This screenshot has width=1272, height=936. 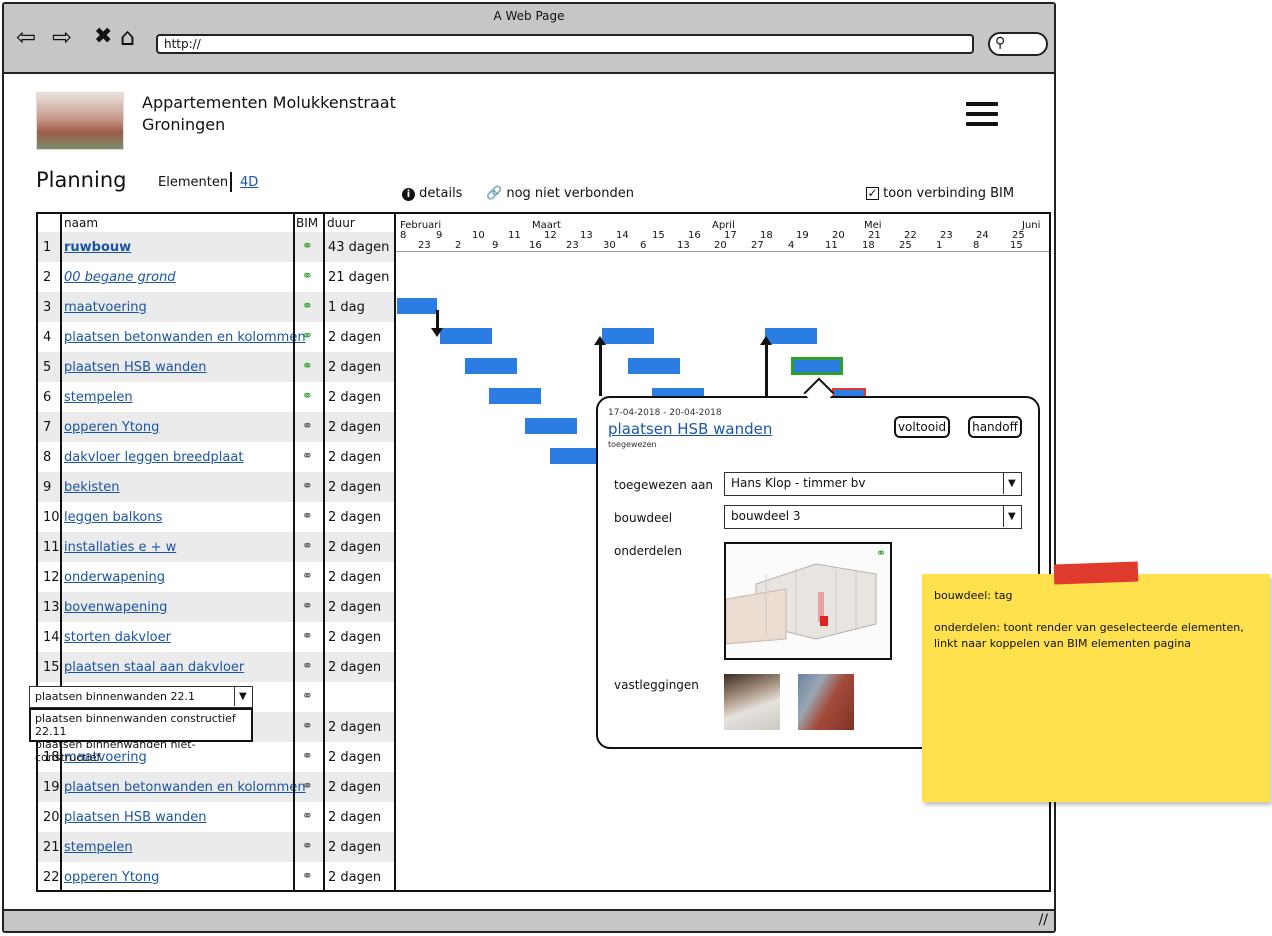 What do you see at coordinates (216, 517) in the screenshot?
I see `table-row: 10 leggen balkons ⚭ 2 dagen` at bounding box center [216, 517].